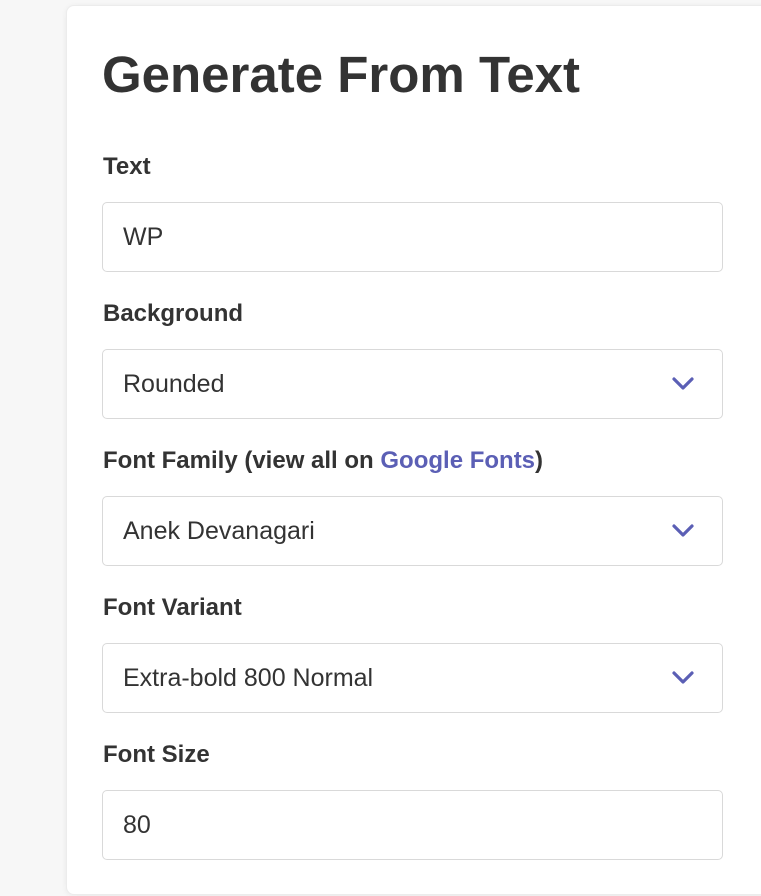 This screenshot has width=761, height=896. What do you see at coordinates (412, 678) in the screenshot?
I see `font-variant-select: Extra-bold 800 Normal` at bounding box center [412, 678].